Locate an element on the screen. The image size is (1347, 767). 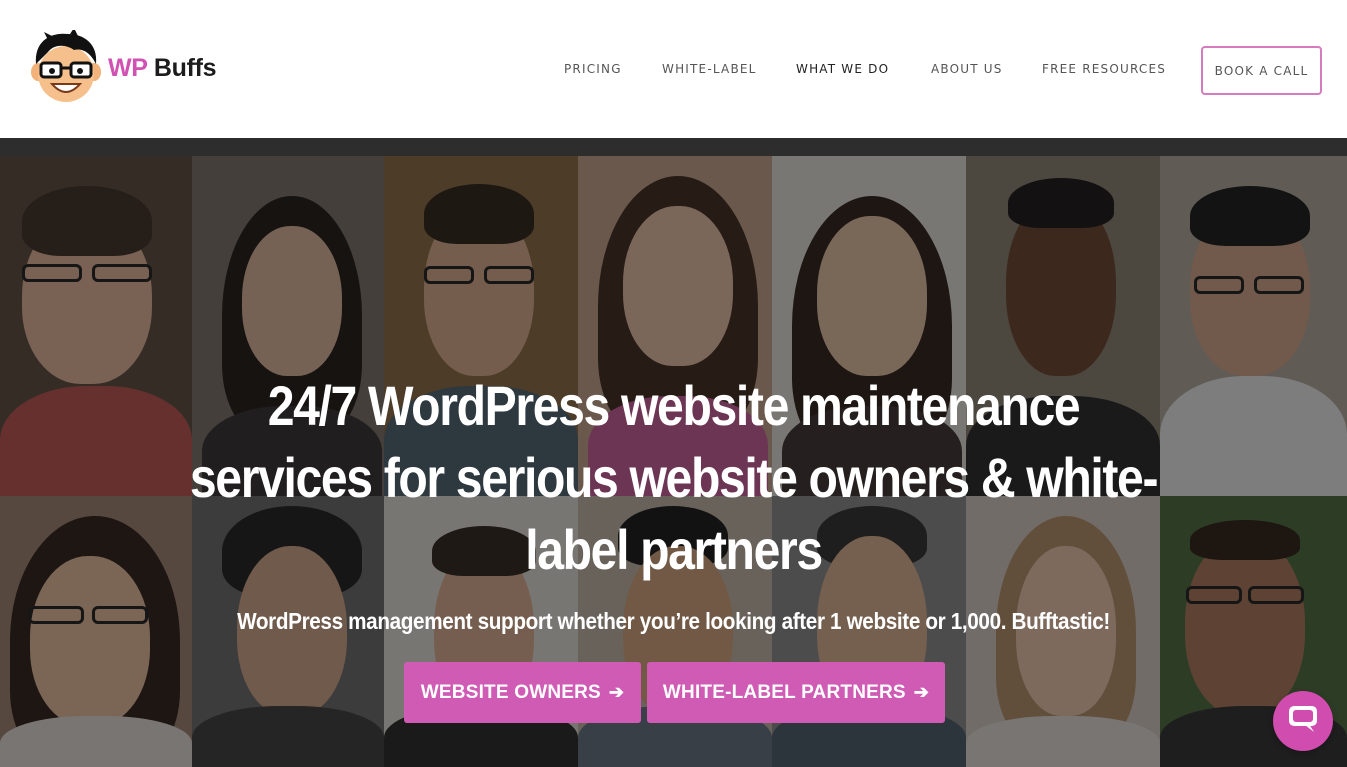
website-owners-button: WEBSITE OWNERS ➔ is located at coordinates (522, 692).